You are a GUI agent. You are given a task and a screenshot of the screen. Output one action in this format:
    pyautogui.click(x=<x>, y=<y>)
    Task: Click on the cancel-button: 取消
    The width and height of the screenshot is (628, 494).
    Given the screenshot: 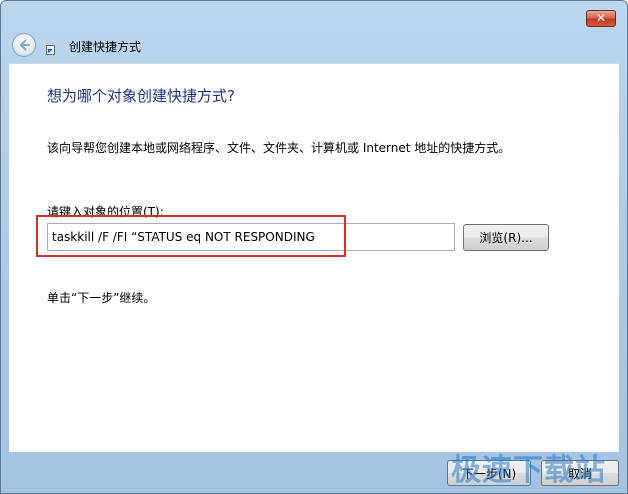 What is the action you would take?
    pyautogui.click(x=580, y=473)
    